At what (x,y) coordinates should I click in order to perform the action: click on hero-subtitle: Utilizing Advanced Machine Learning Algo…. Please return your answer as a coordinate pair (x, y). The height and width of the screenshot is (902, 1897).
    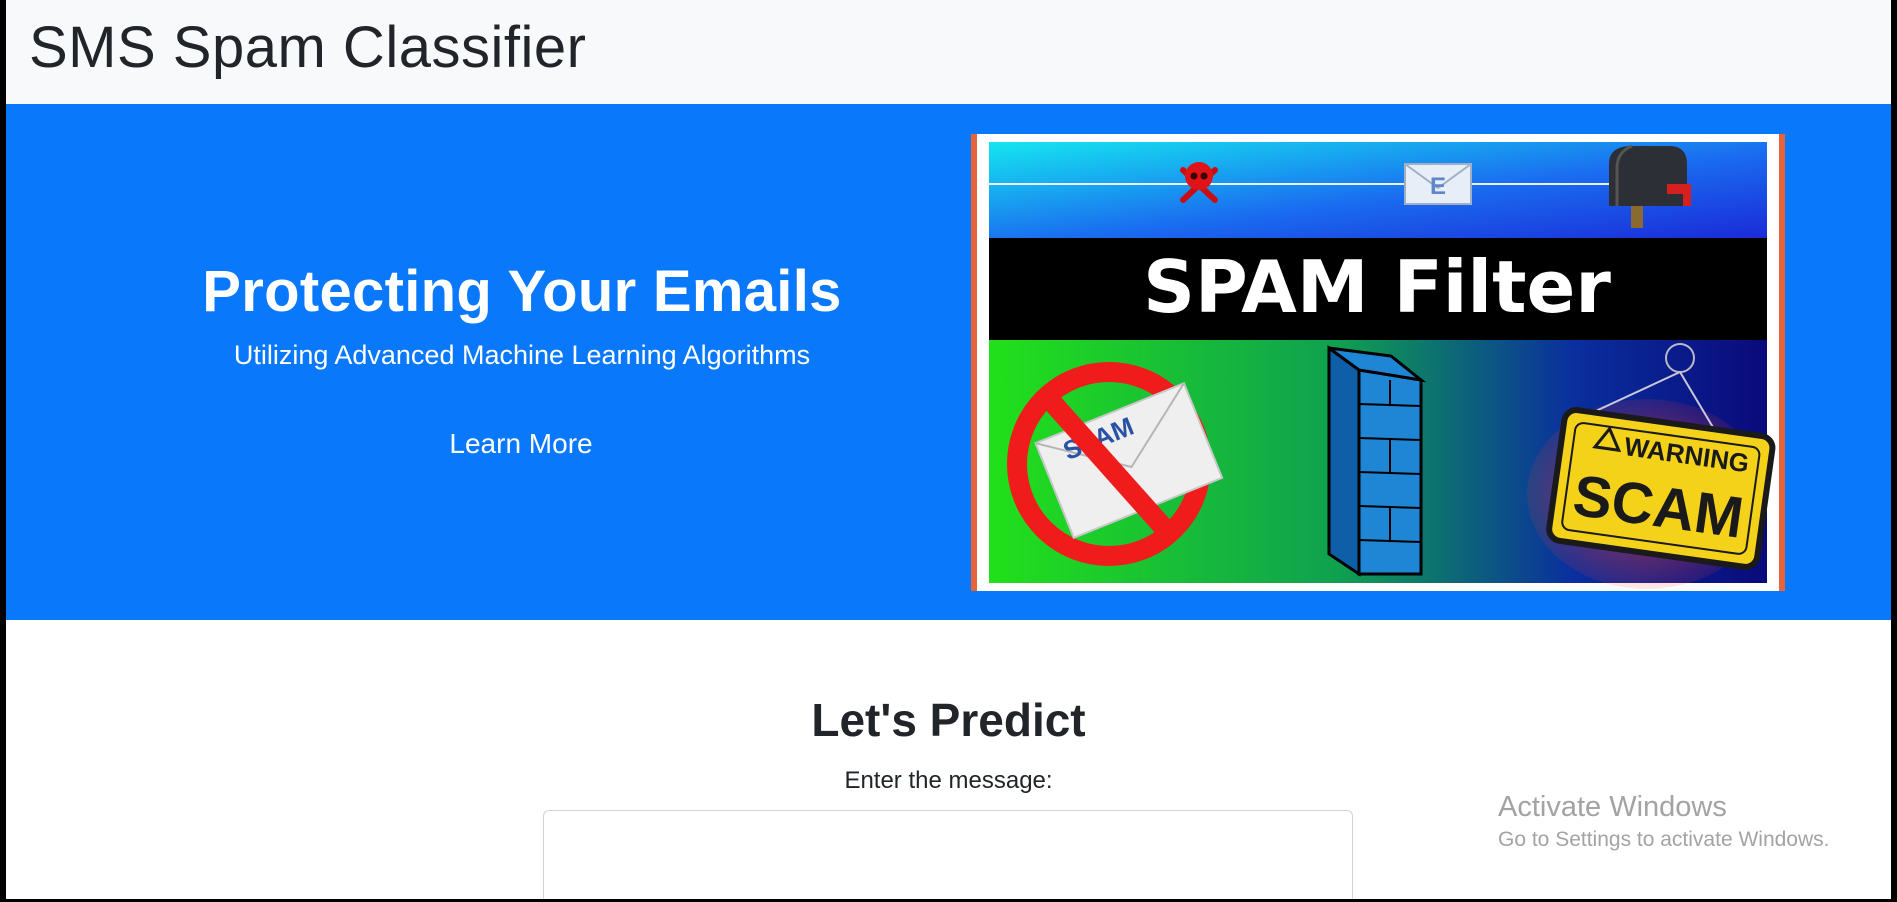
    Looking at the image, I should click on (522, 355).